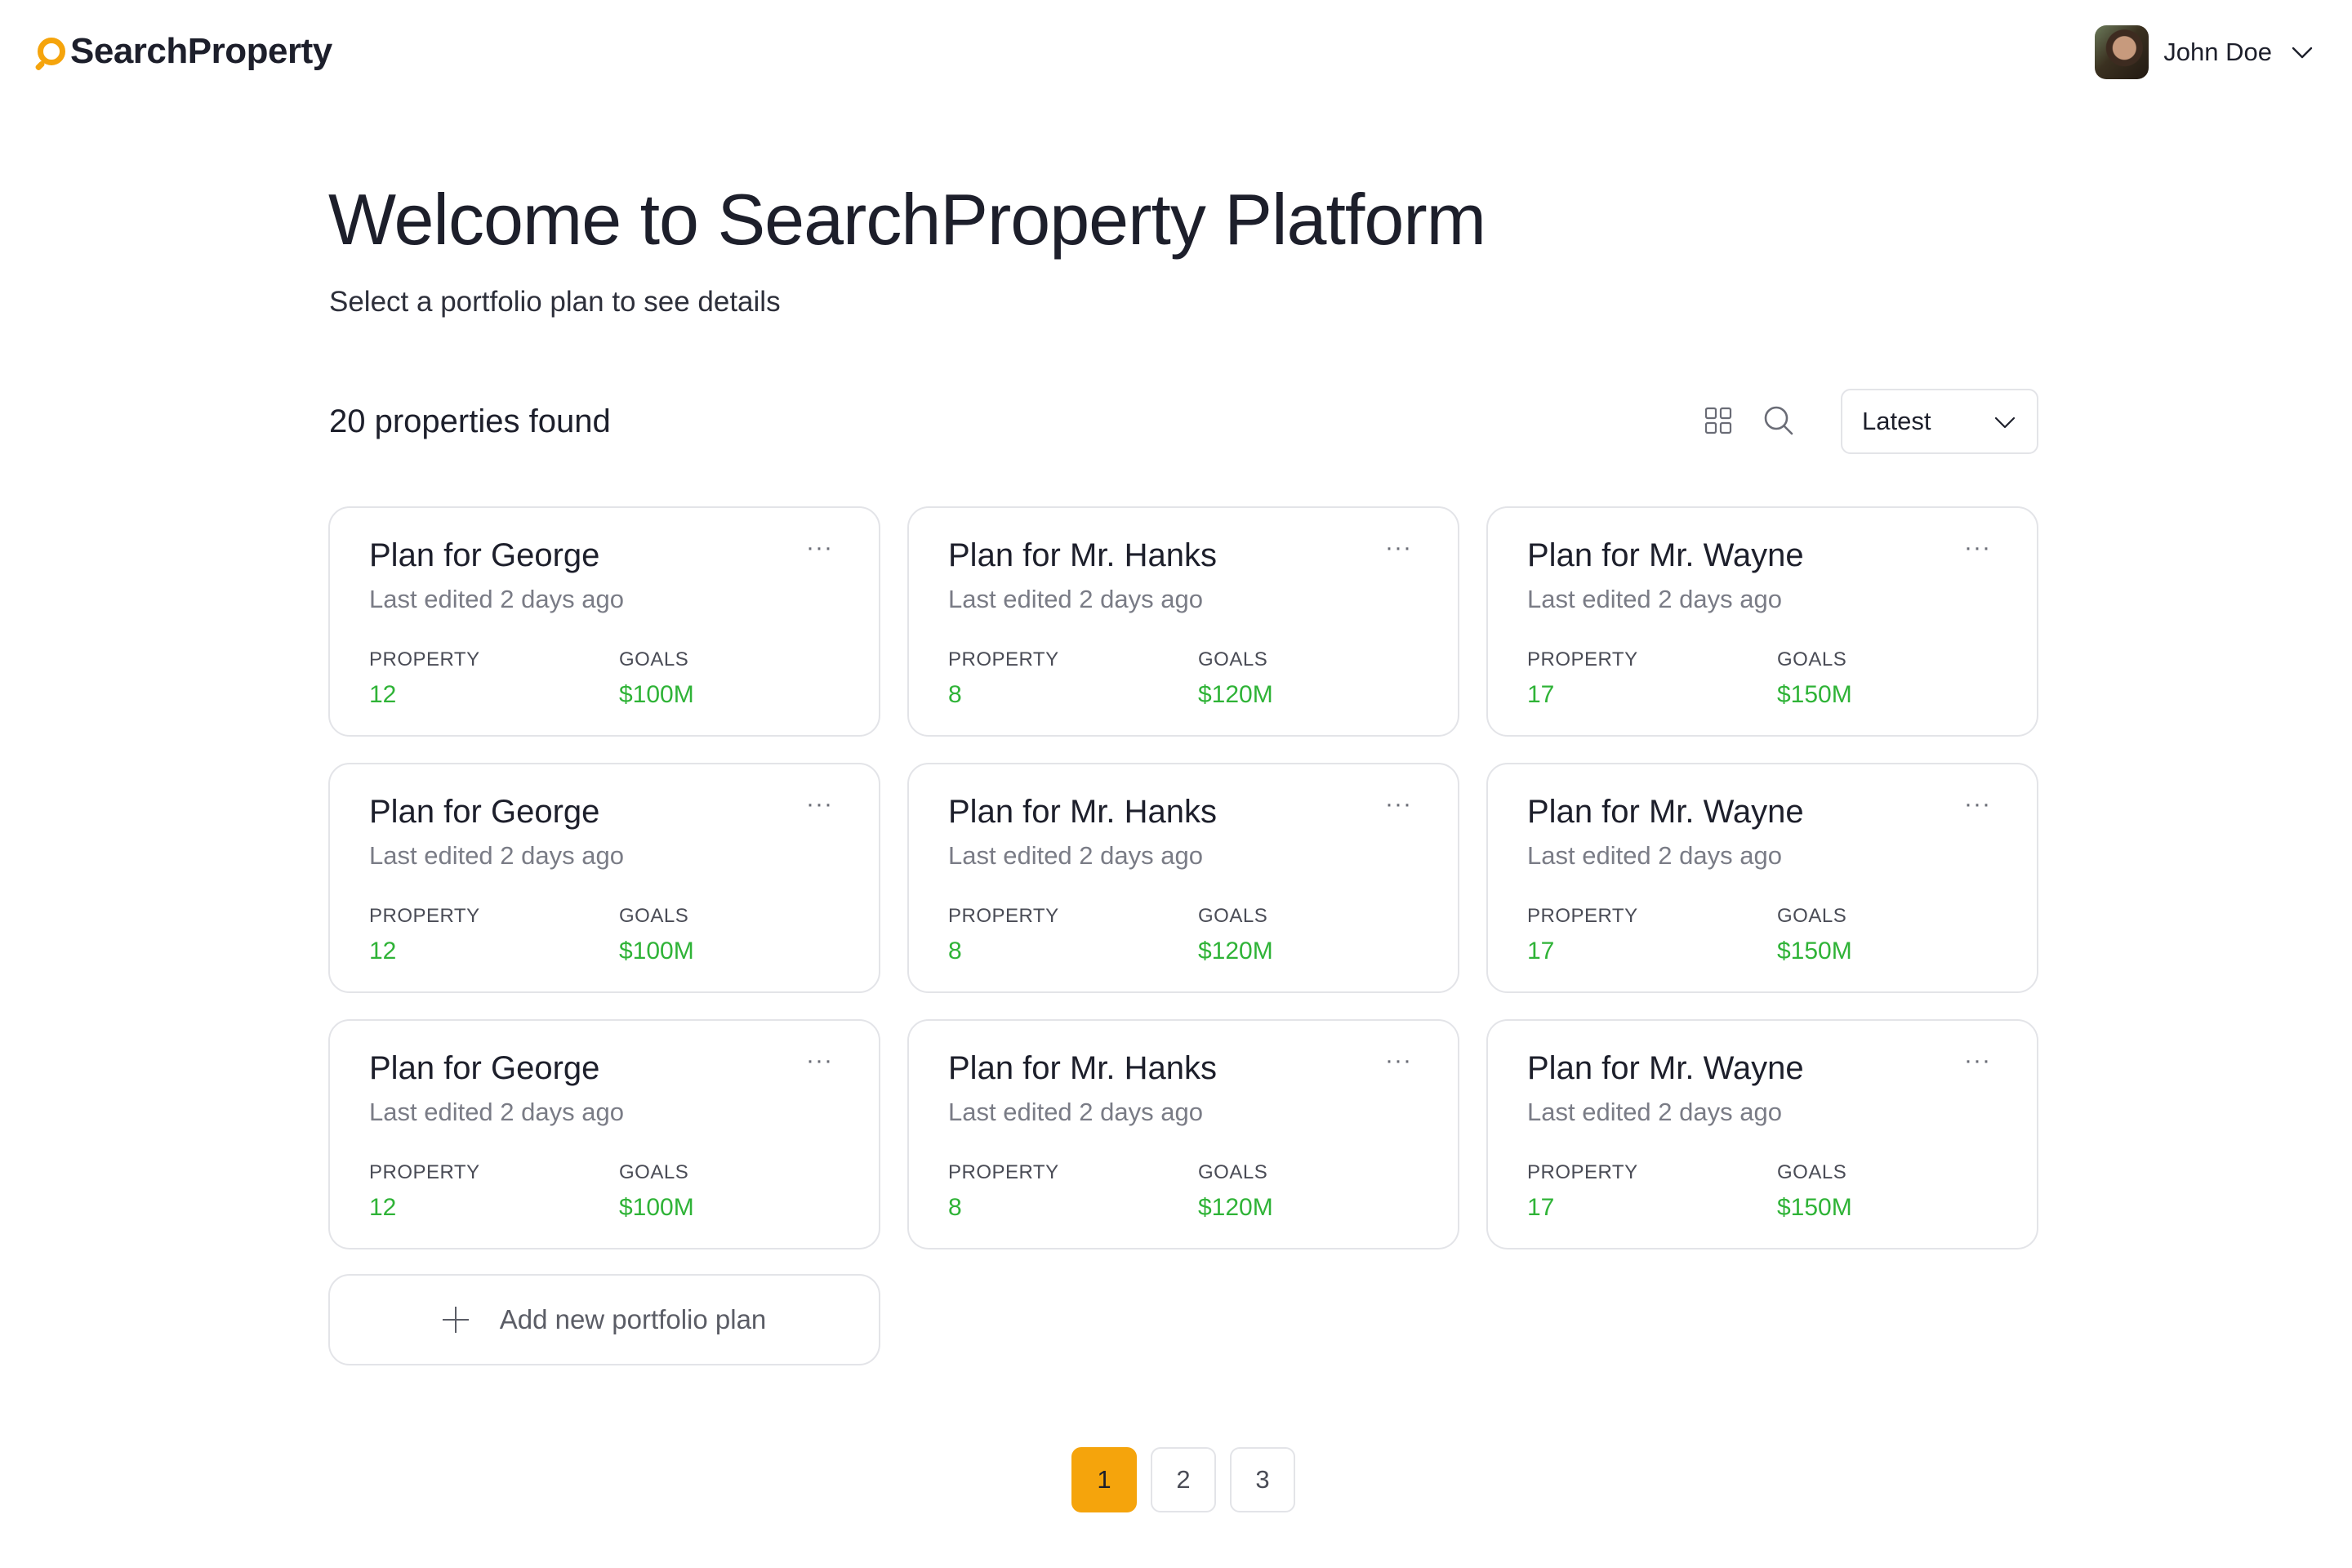 Image resolution: width=2352 pixels, height=1568 pixels. Describe the element at coordinates (1718, 420) in the screenshot. I see `grid-view-icon` at that location.